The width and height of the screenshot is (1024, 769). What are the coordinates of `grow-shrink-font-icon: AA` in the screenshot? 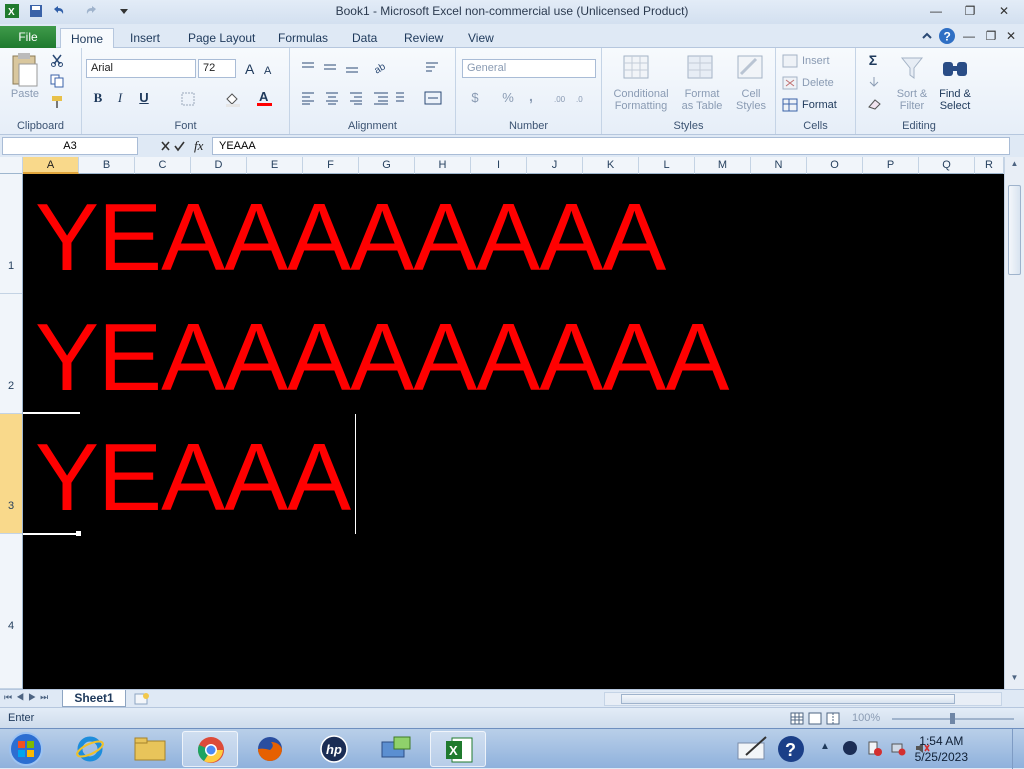 It's located at (261, 68).